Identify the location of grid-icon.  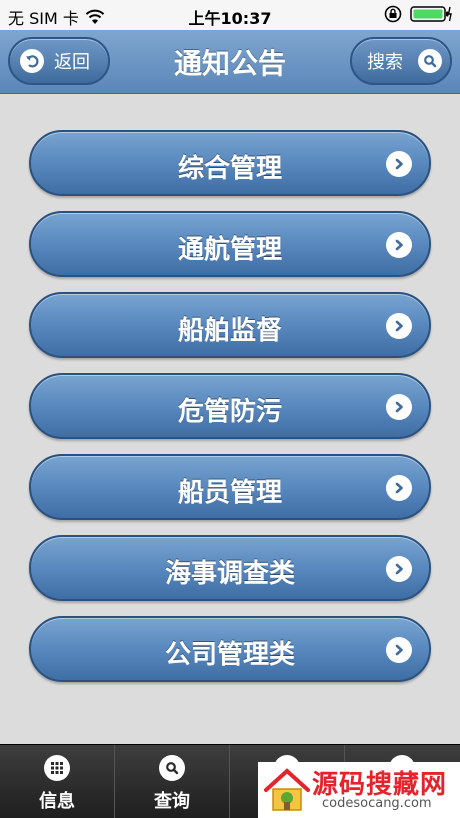
(57, 768).